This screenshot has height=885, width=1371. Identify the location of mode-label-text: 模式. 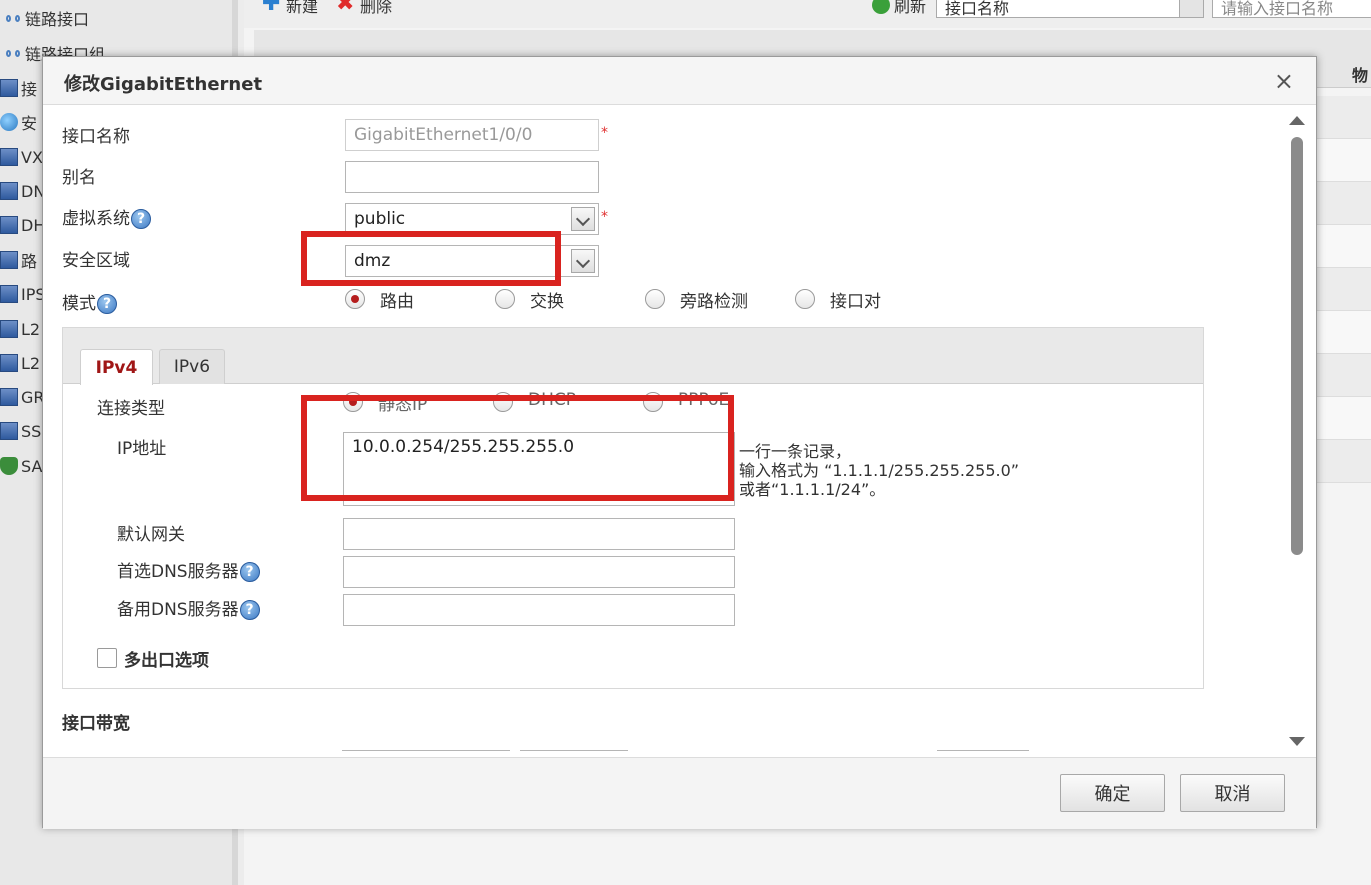
(79, 304).